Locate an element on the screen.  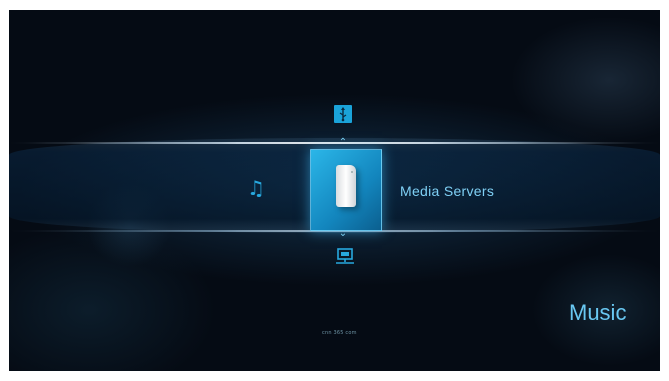
music-note-icon: ♫ is located at coordinates (256, 188).